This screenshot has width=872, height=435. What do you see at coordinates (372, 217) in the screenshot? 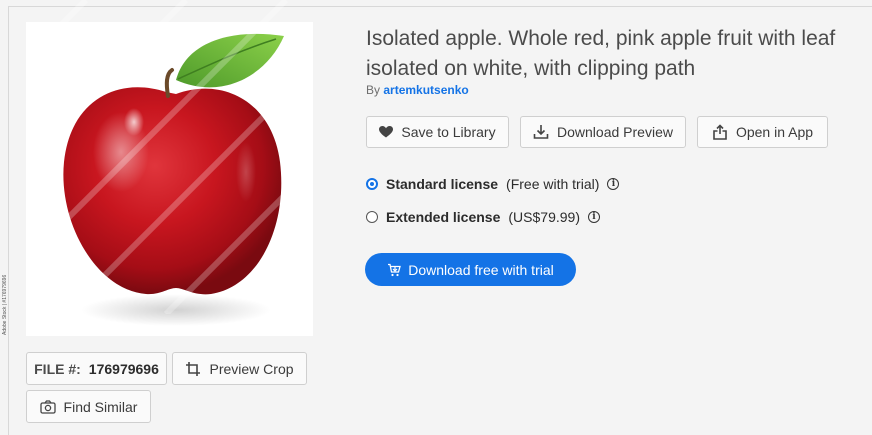
I see `extended-license-radio` at bounding box center [372, 217].